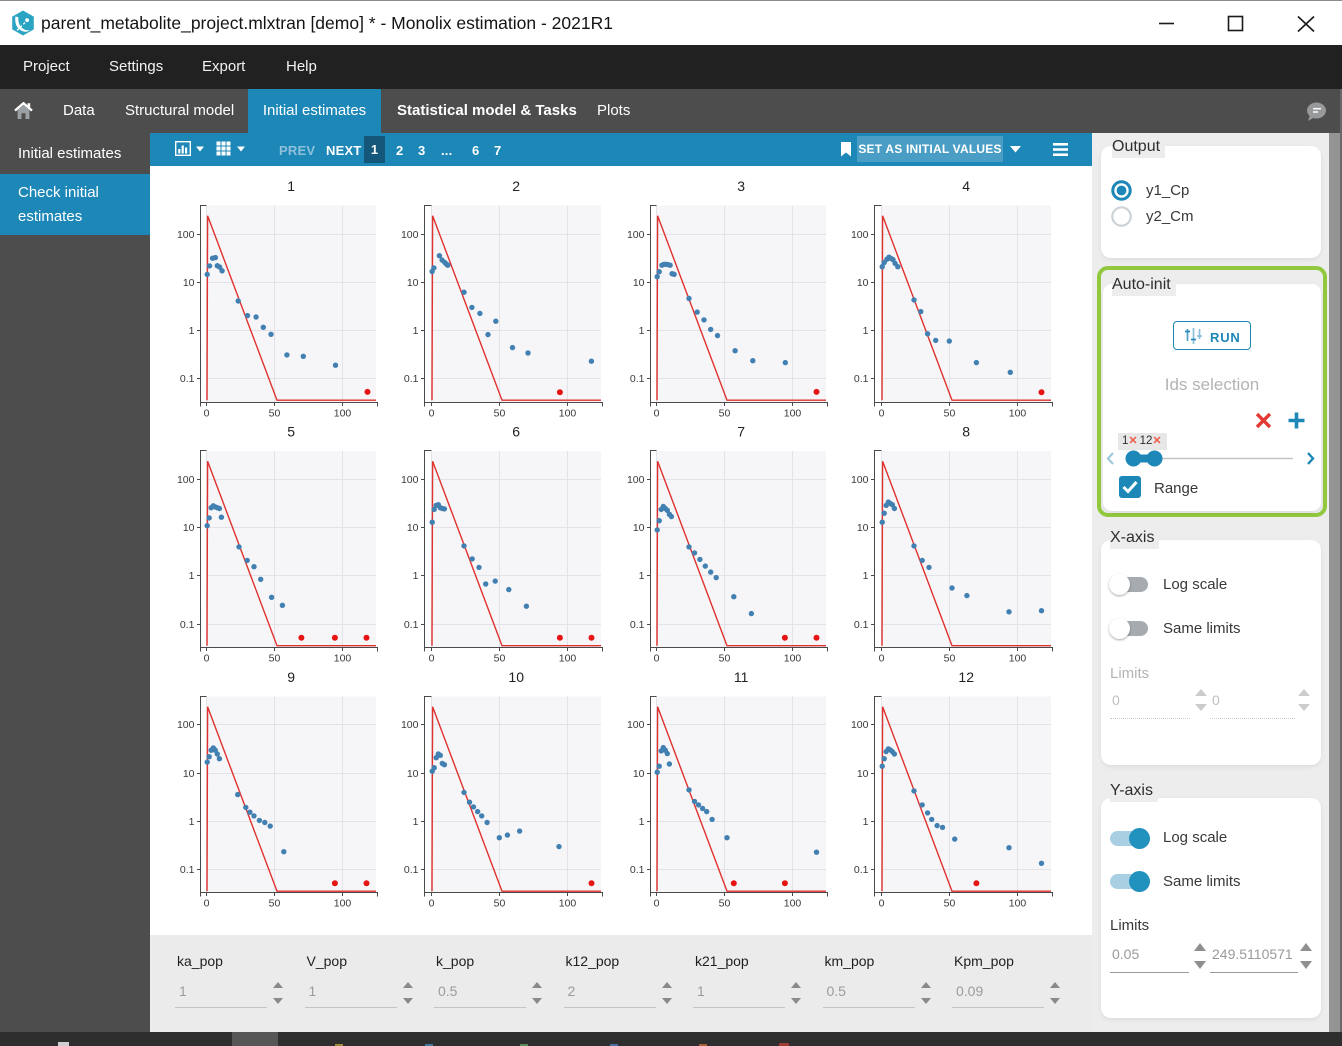  Describe the element at coordinates (966, 186) in the screenshot. I see `svg-text: 4` at that location.